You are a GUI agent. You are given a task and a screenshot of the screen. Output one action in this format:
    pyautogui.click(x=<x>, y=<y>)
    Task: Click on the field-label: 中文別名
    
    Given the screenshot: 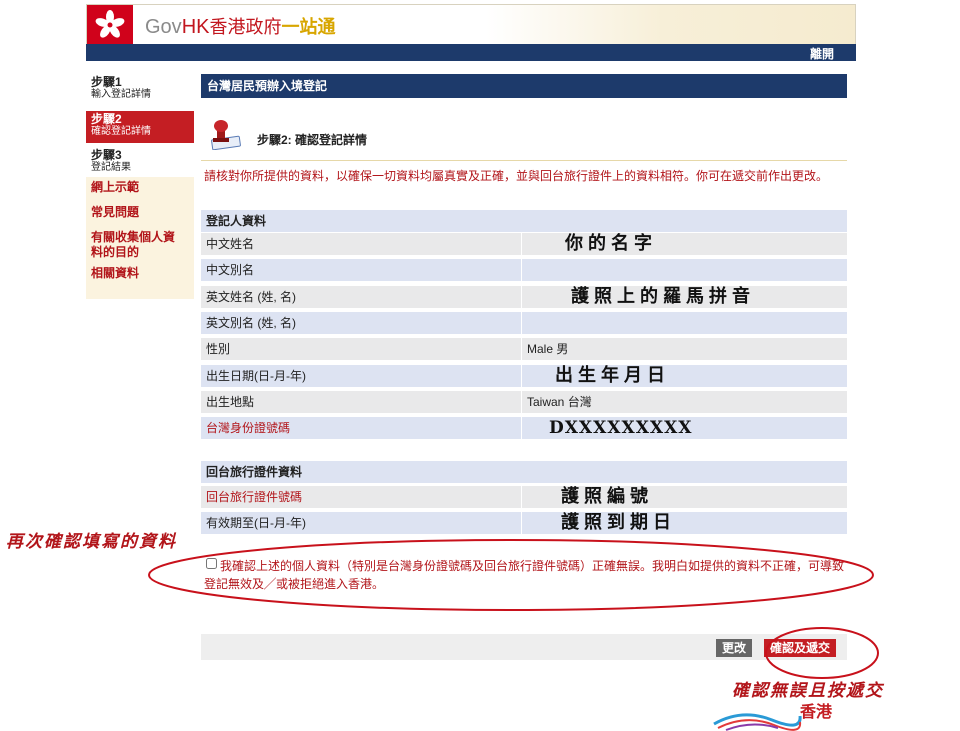 What is the action you would take?
    pyautogui.click(x=361, y=270)
    